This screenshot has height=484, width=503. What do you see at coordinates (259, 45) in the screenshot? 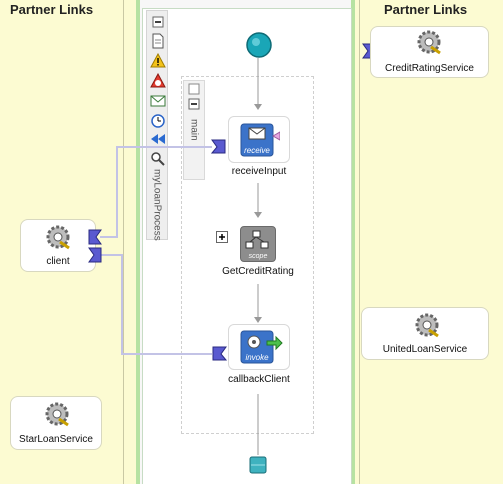
I see `start-node-icon` at bounding box center [259, 45].